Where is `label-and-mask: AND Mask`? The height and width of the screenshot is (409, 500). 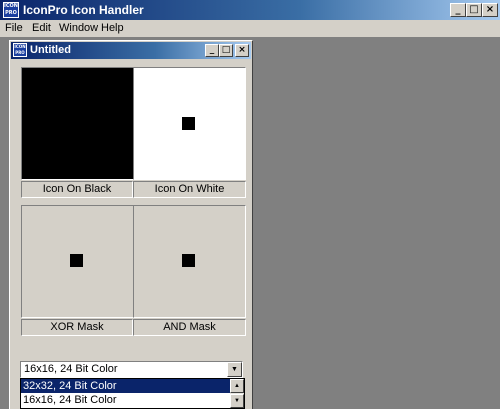 label-and-mask: AND Mask is located at coordinates (189, 327).